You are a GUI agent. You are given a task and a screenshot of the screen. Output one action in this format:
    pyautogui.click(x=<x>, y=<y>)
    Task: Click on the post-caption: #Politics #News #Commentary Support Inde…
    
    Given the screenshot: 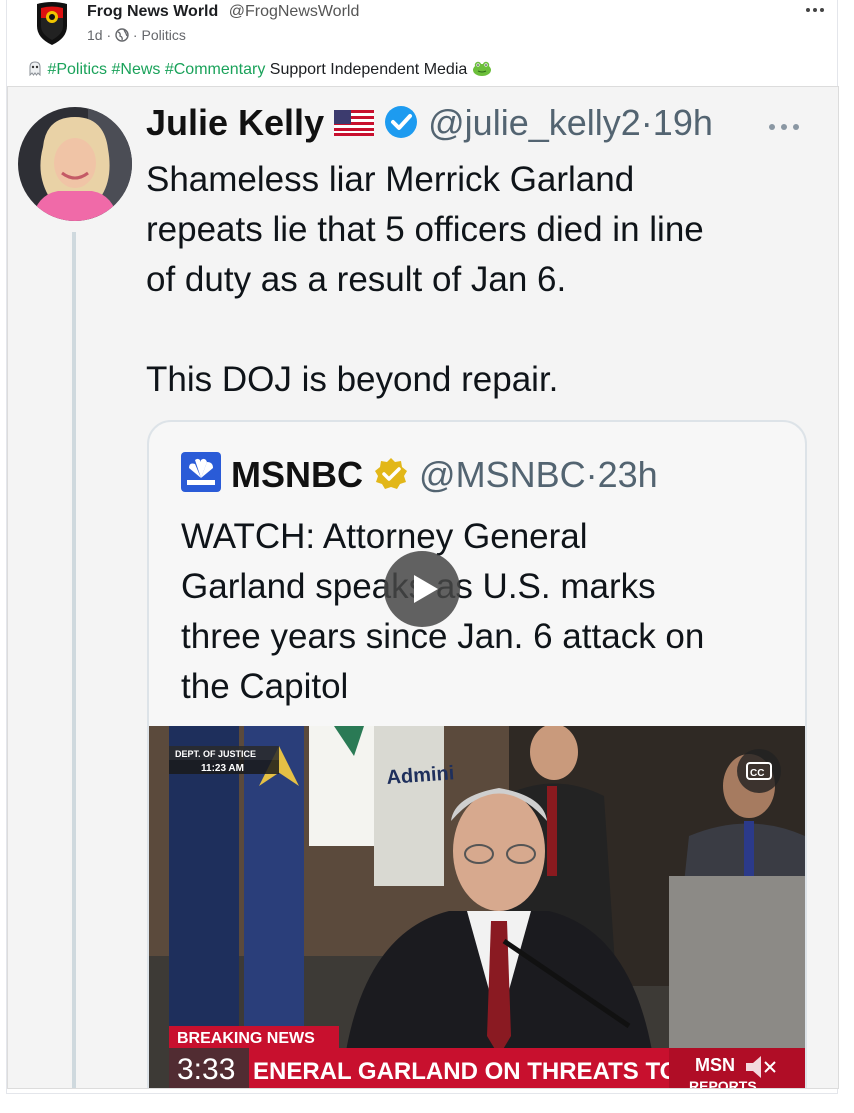 What is the action you would take?
    pyautogui.click(x=259, y=69)
    